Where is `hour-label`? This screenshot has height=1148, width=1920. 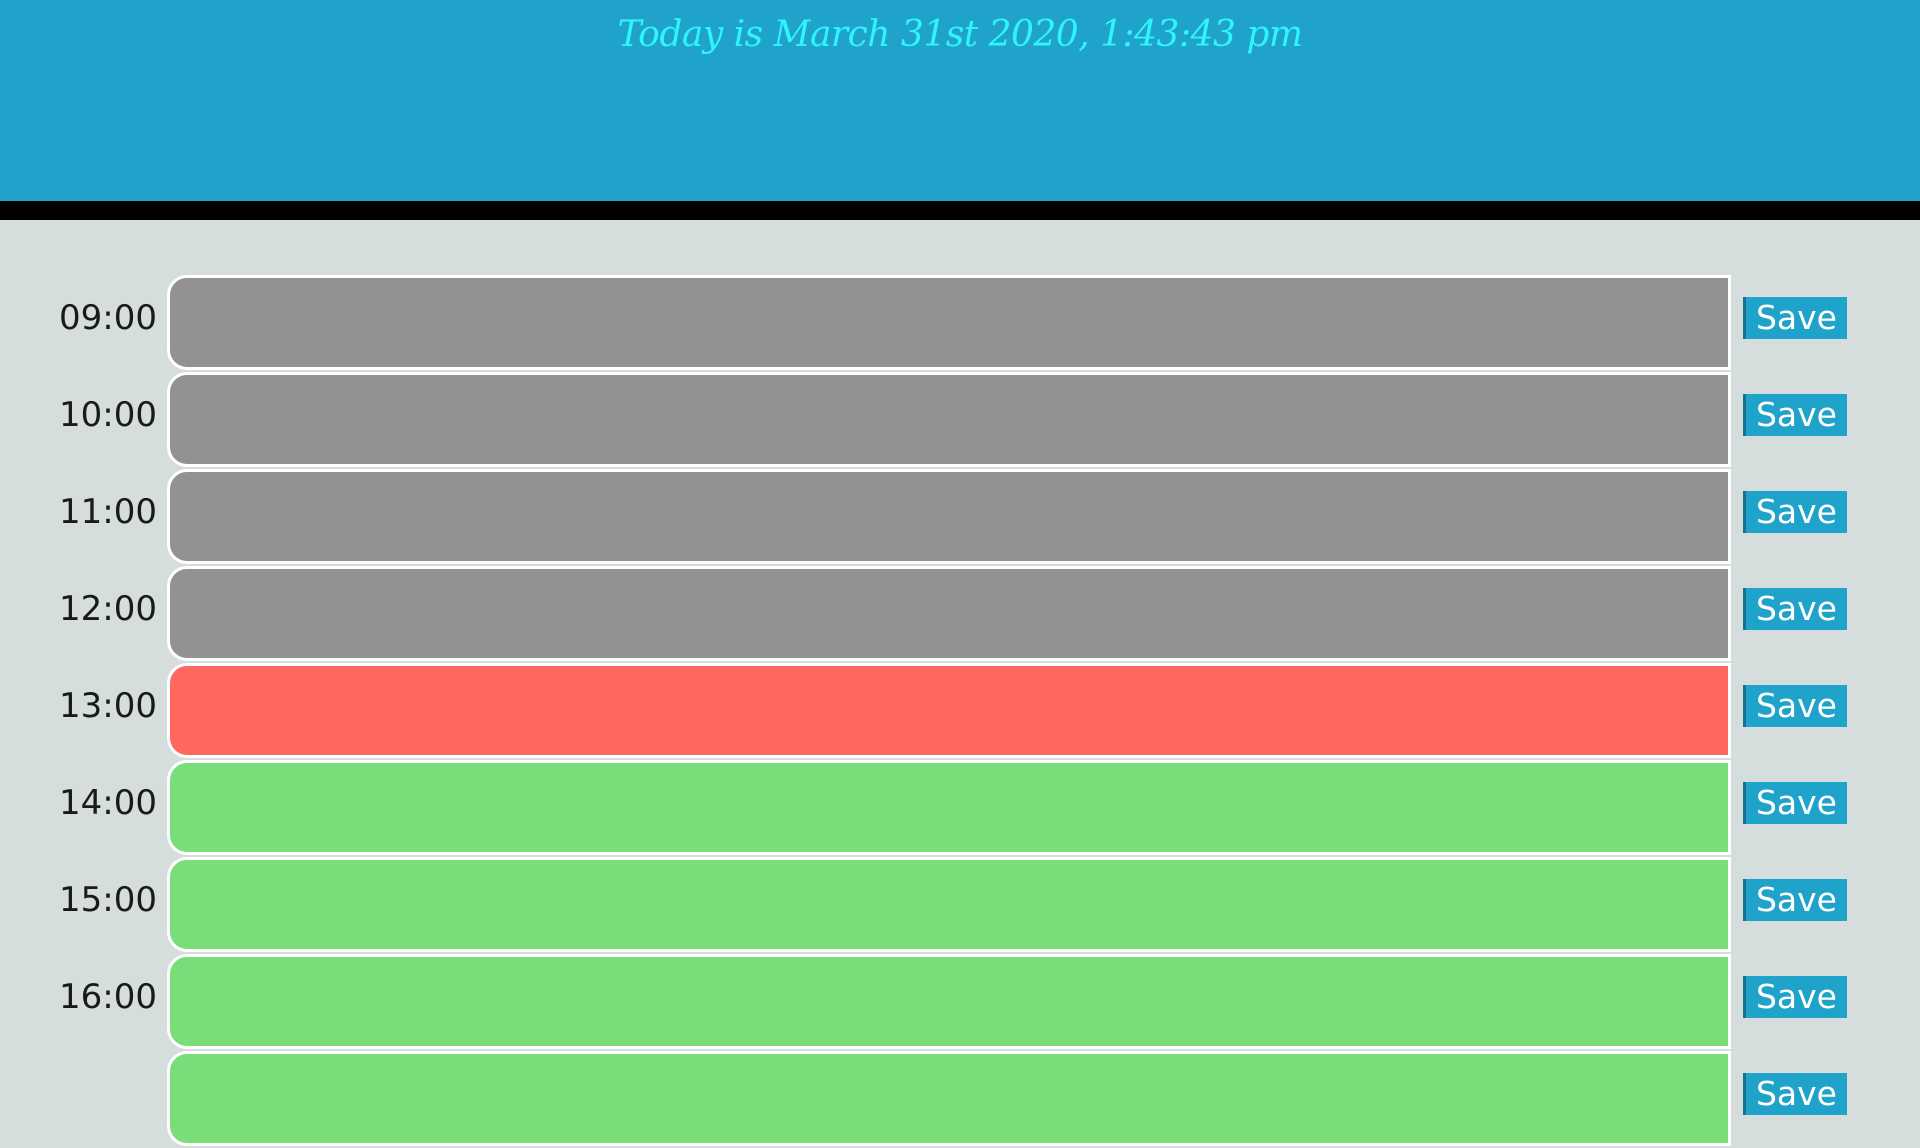
hour-label is located at coordinates (78, 1099).